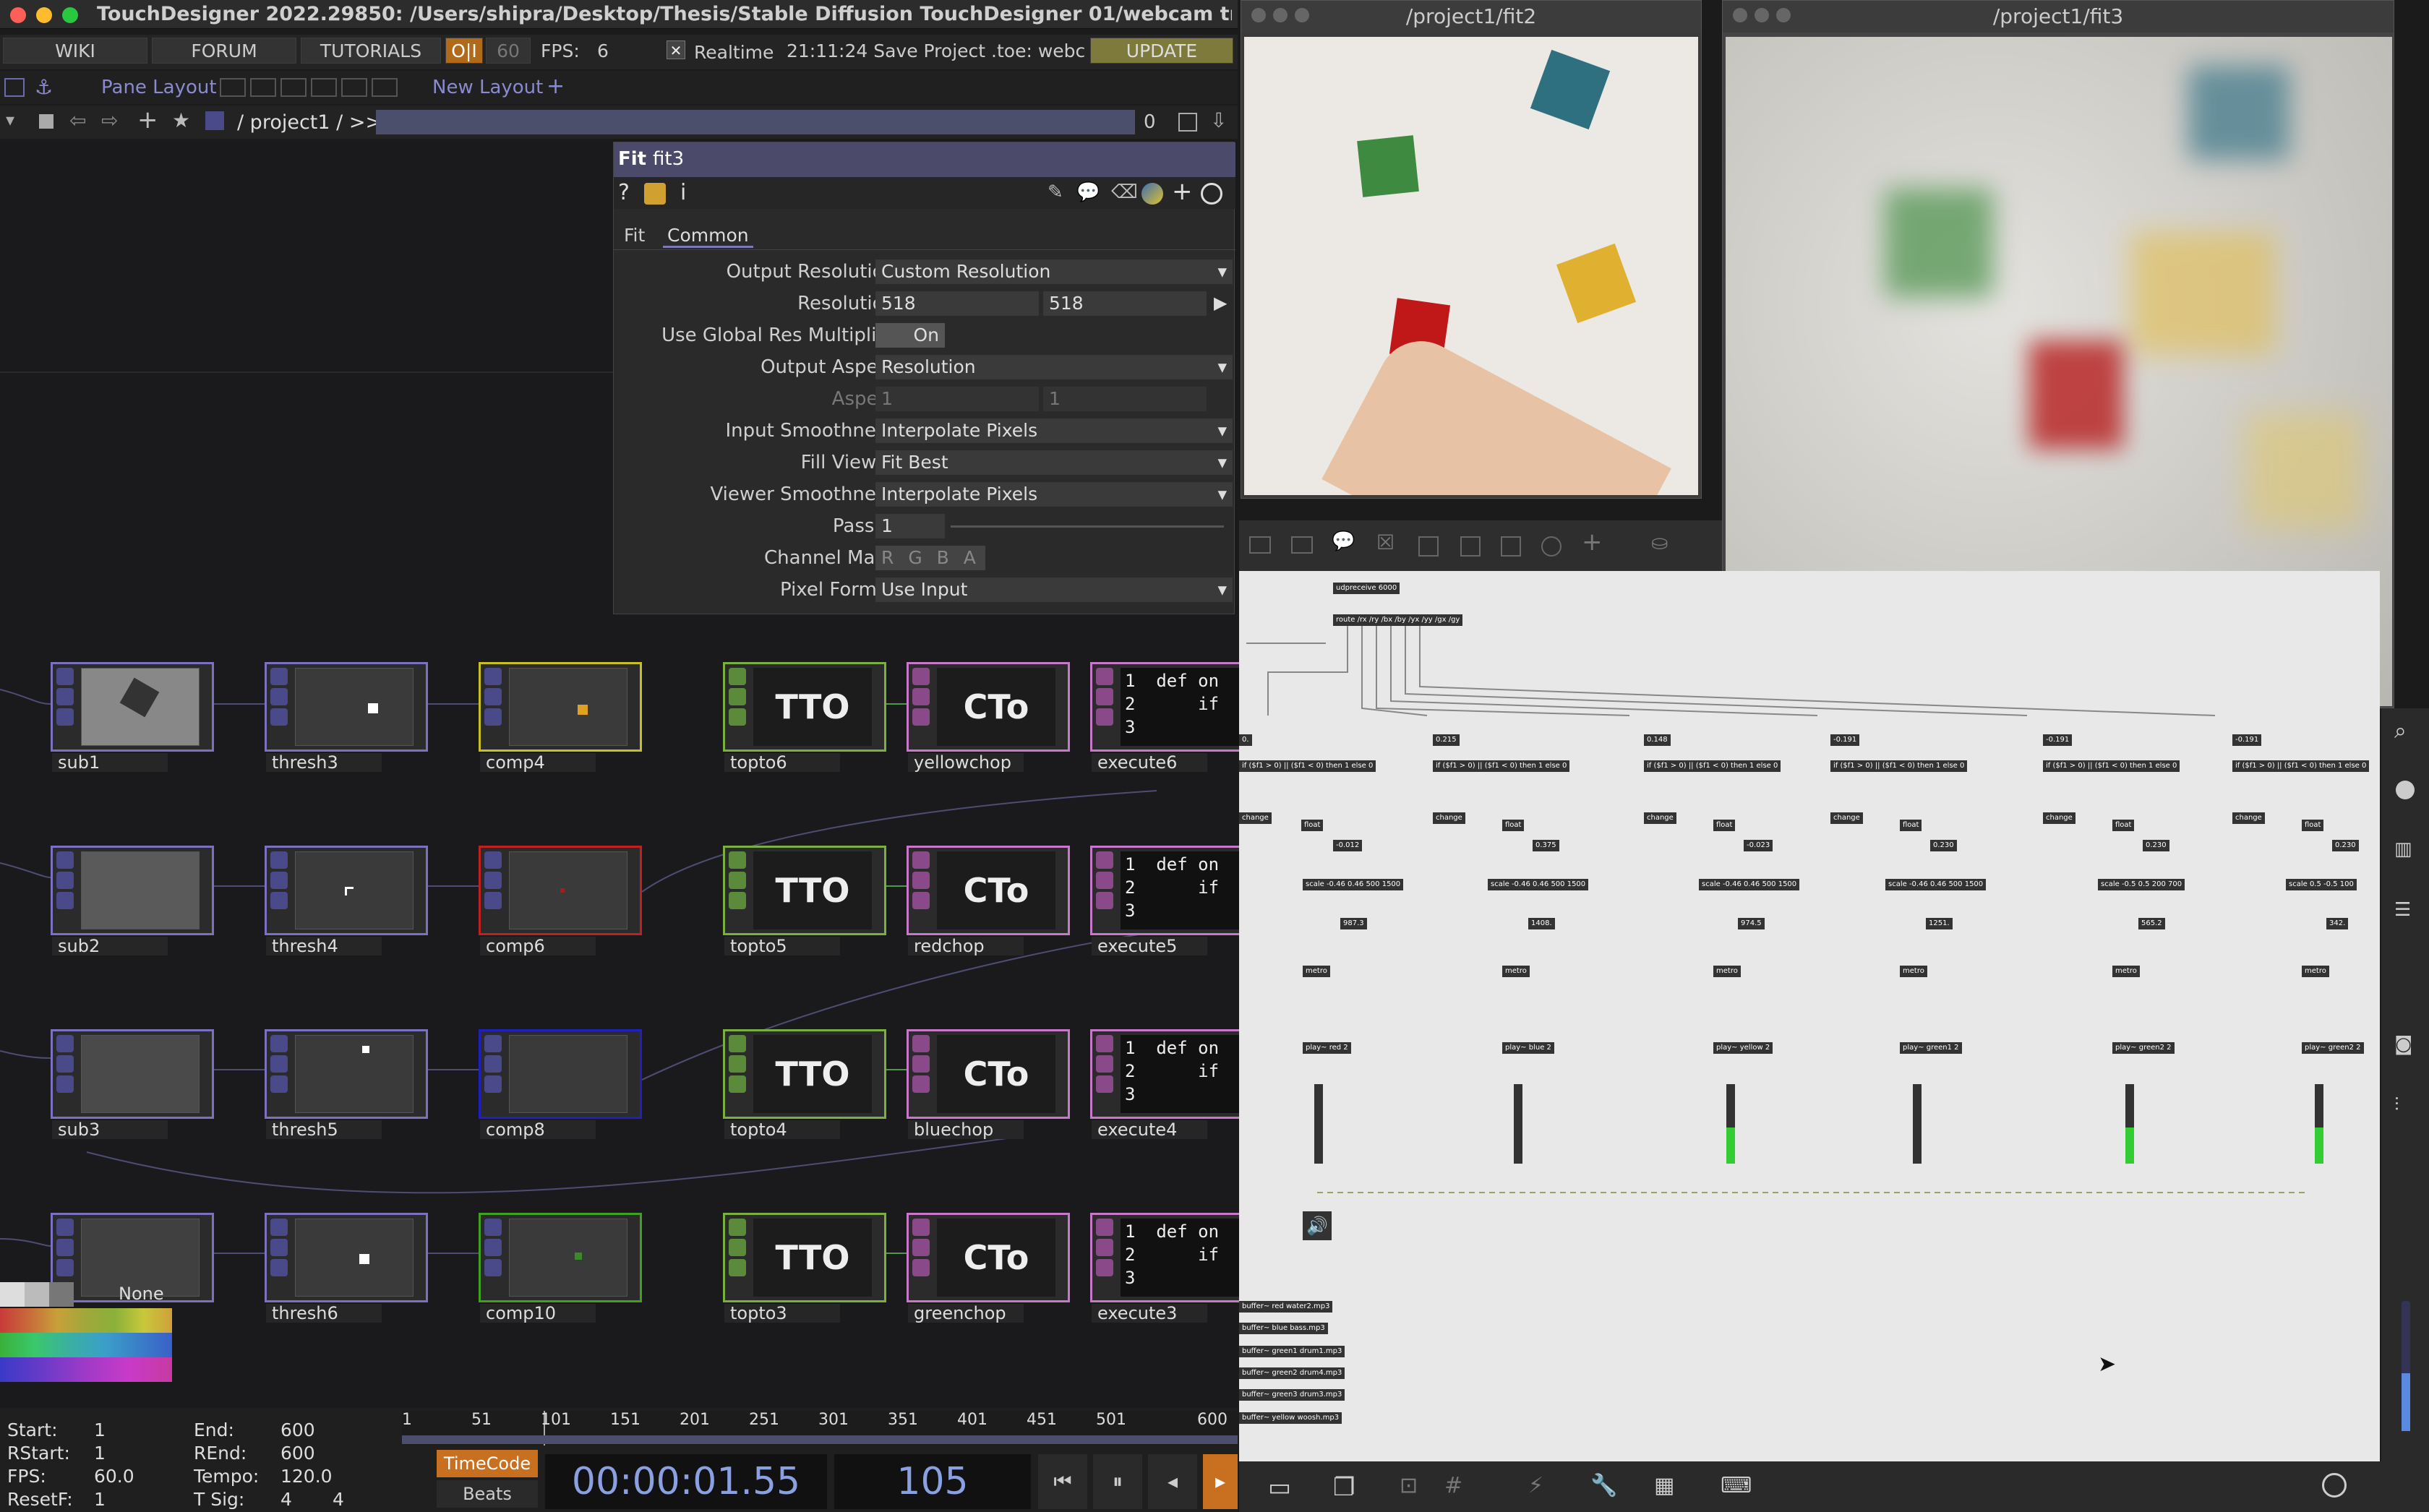  Describe the element at coordinates (2143, 1048) in the screenshot. I see `play-5: play~ green2 2` at that location.